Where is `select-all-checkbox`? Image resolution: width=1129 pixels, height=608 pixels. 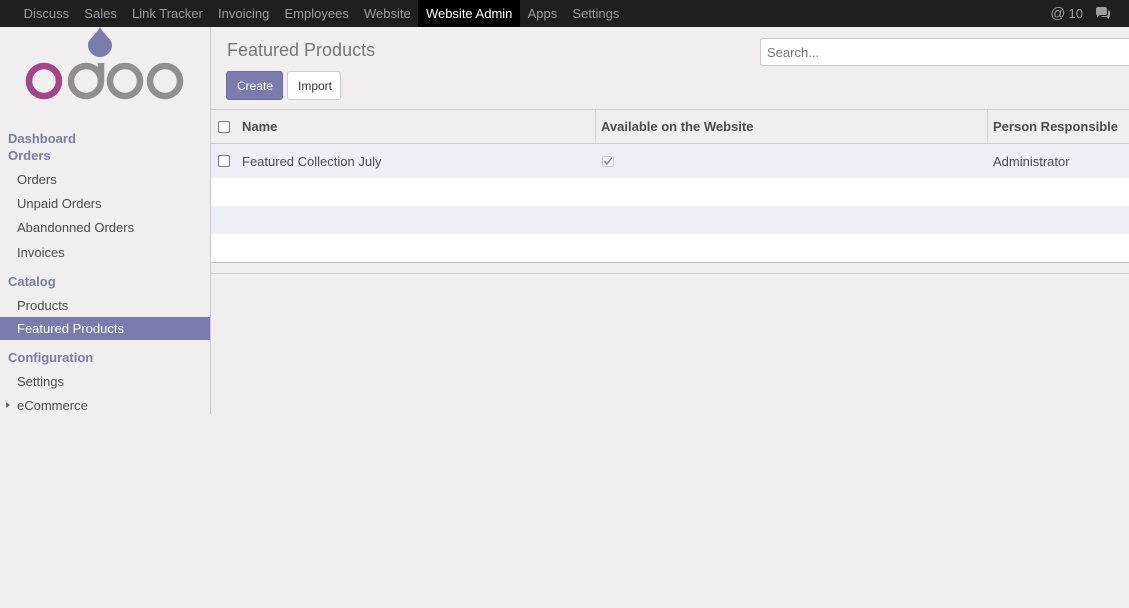
select-all-checkbox is located at coordinates (224, 126).